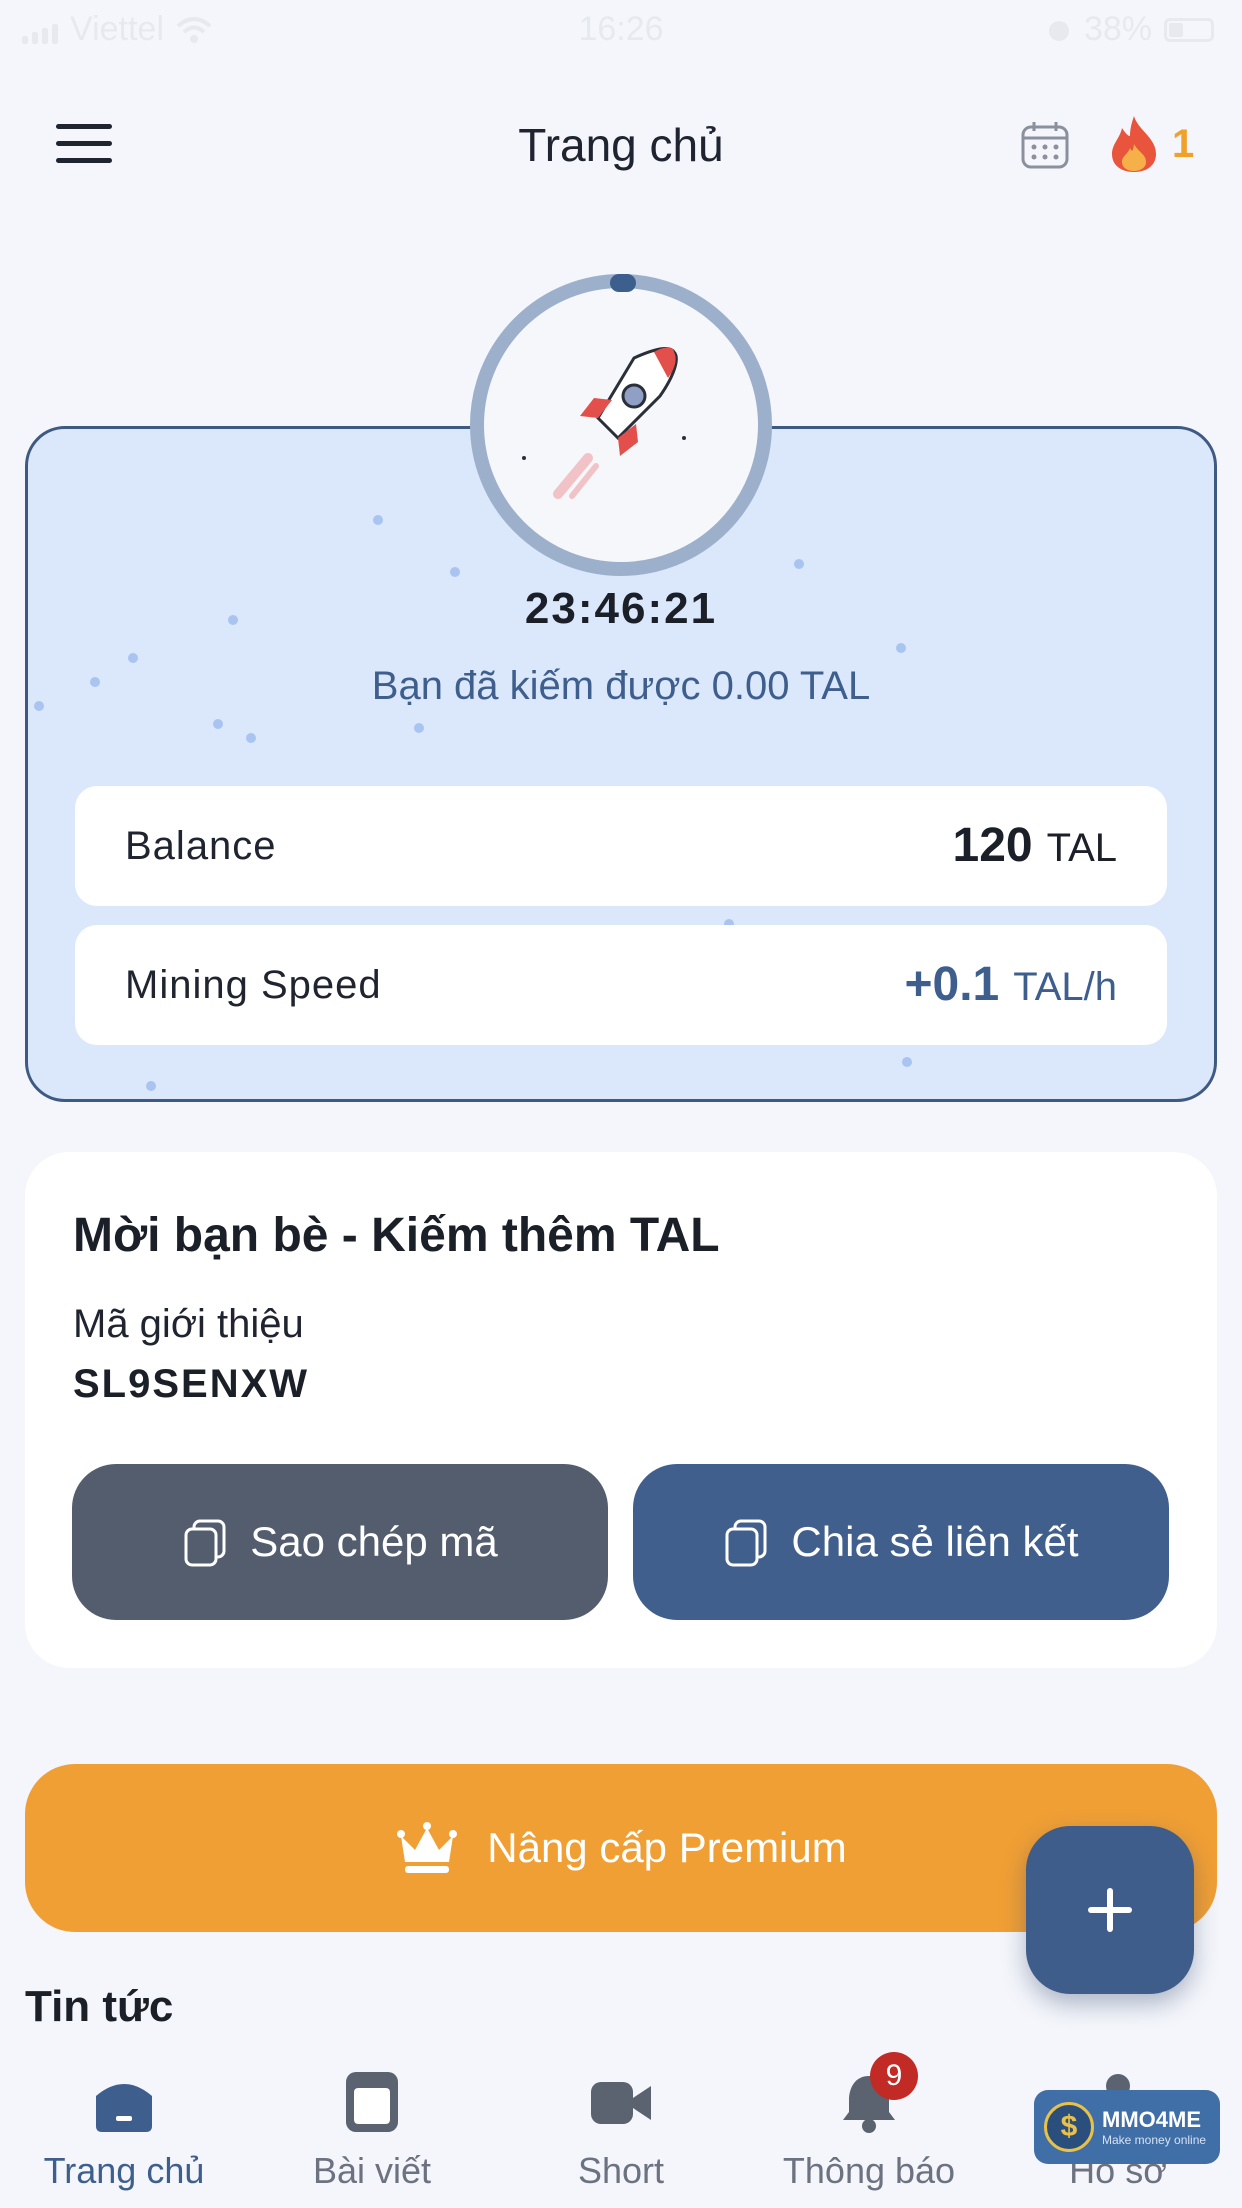 This screenshot has height=2208, width=1242. I want to click on streak-counter: 1, so click(1151, 144).